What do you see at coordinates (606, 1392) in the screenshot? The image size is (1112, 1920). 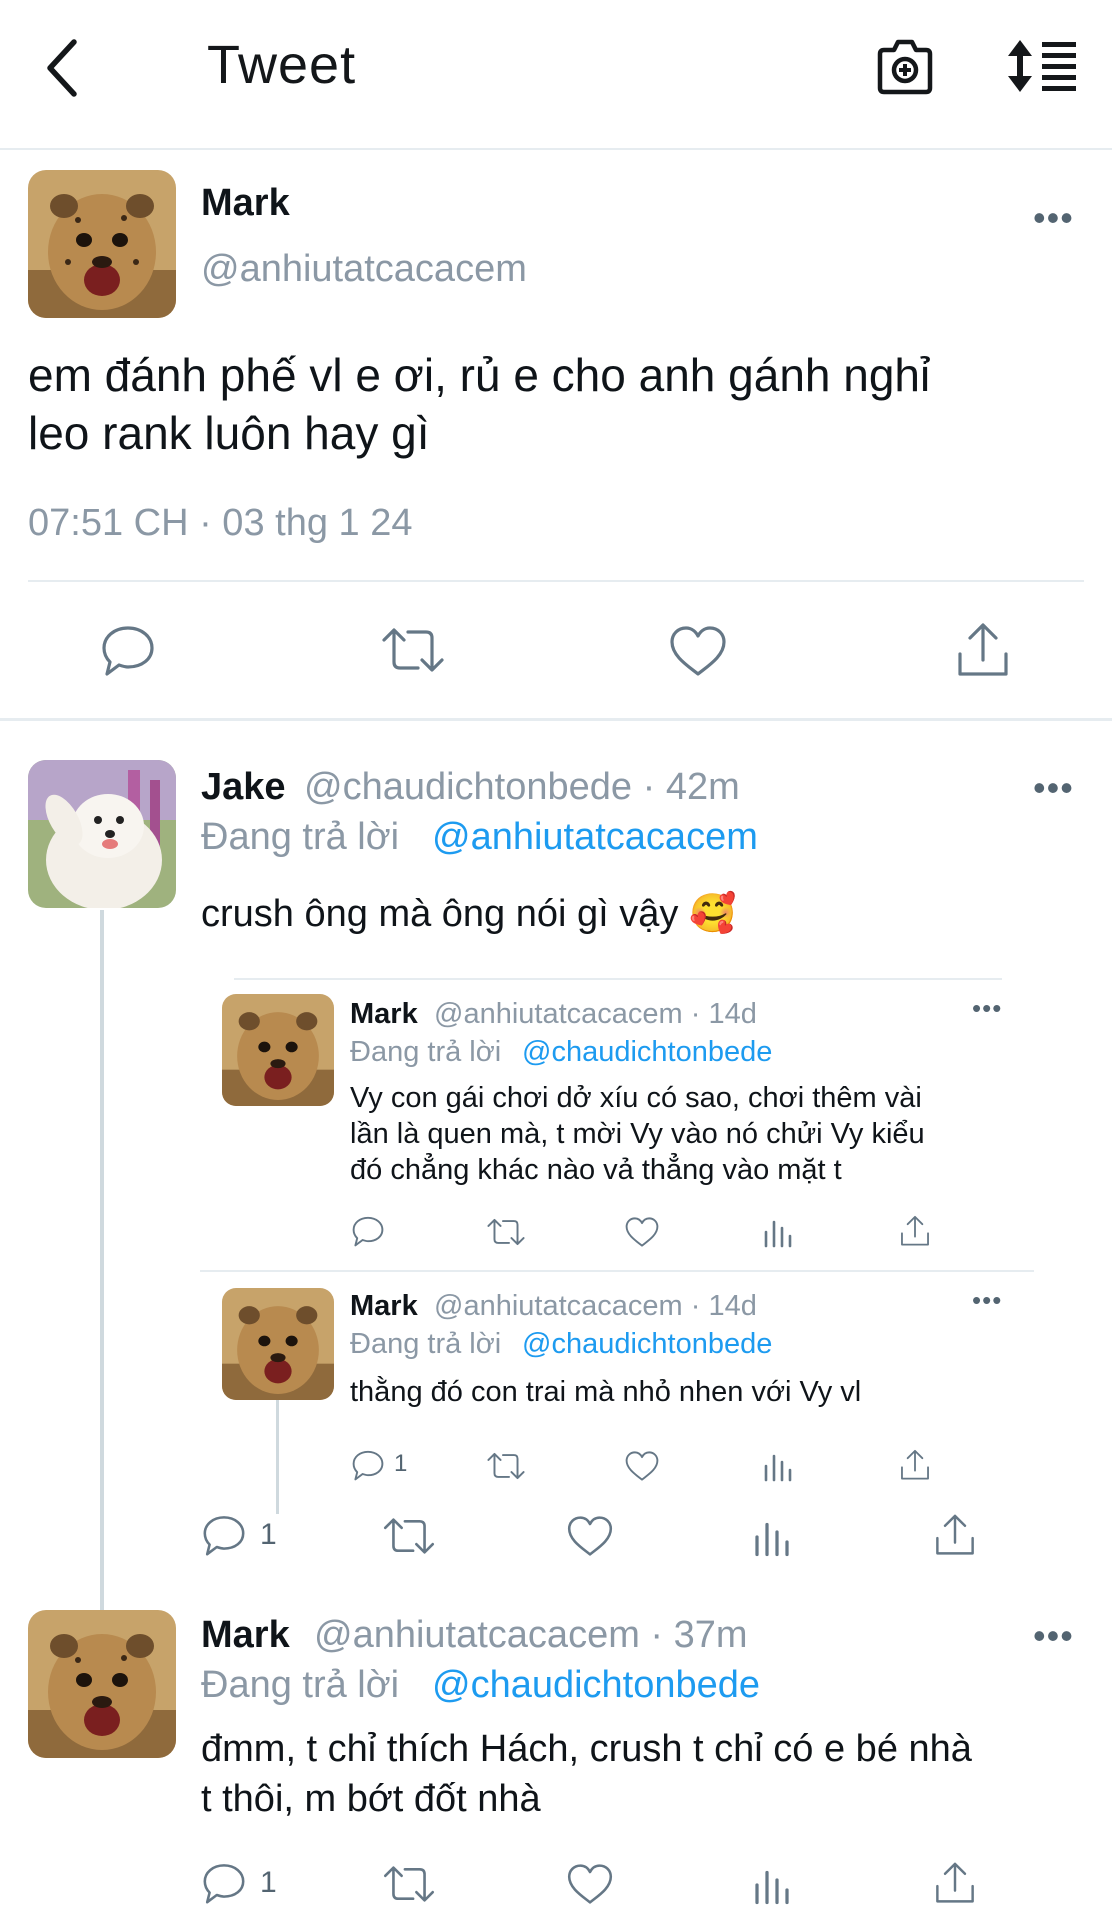 I see `reply-text: thằng đó con trai mà nhỏ nhen với Vy vl` at bounding box center [606, 1392].